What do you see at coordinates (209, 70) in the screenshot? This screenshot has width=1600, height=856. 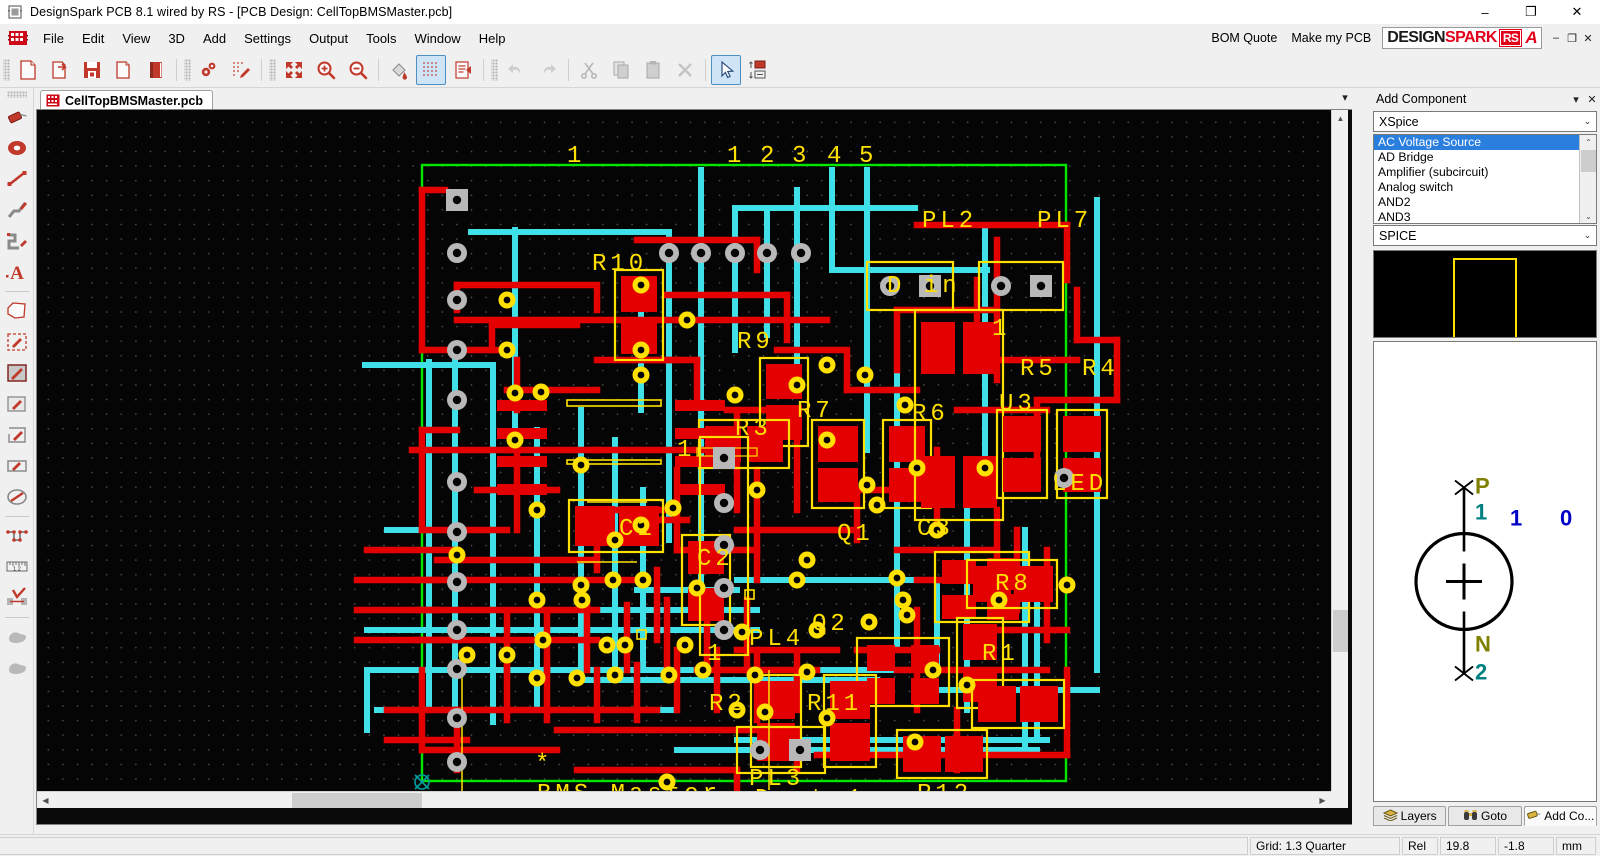 I see `settings-gears-button` at bounding box center [209, 70].